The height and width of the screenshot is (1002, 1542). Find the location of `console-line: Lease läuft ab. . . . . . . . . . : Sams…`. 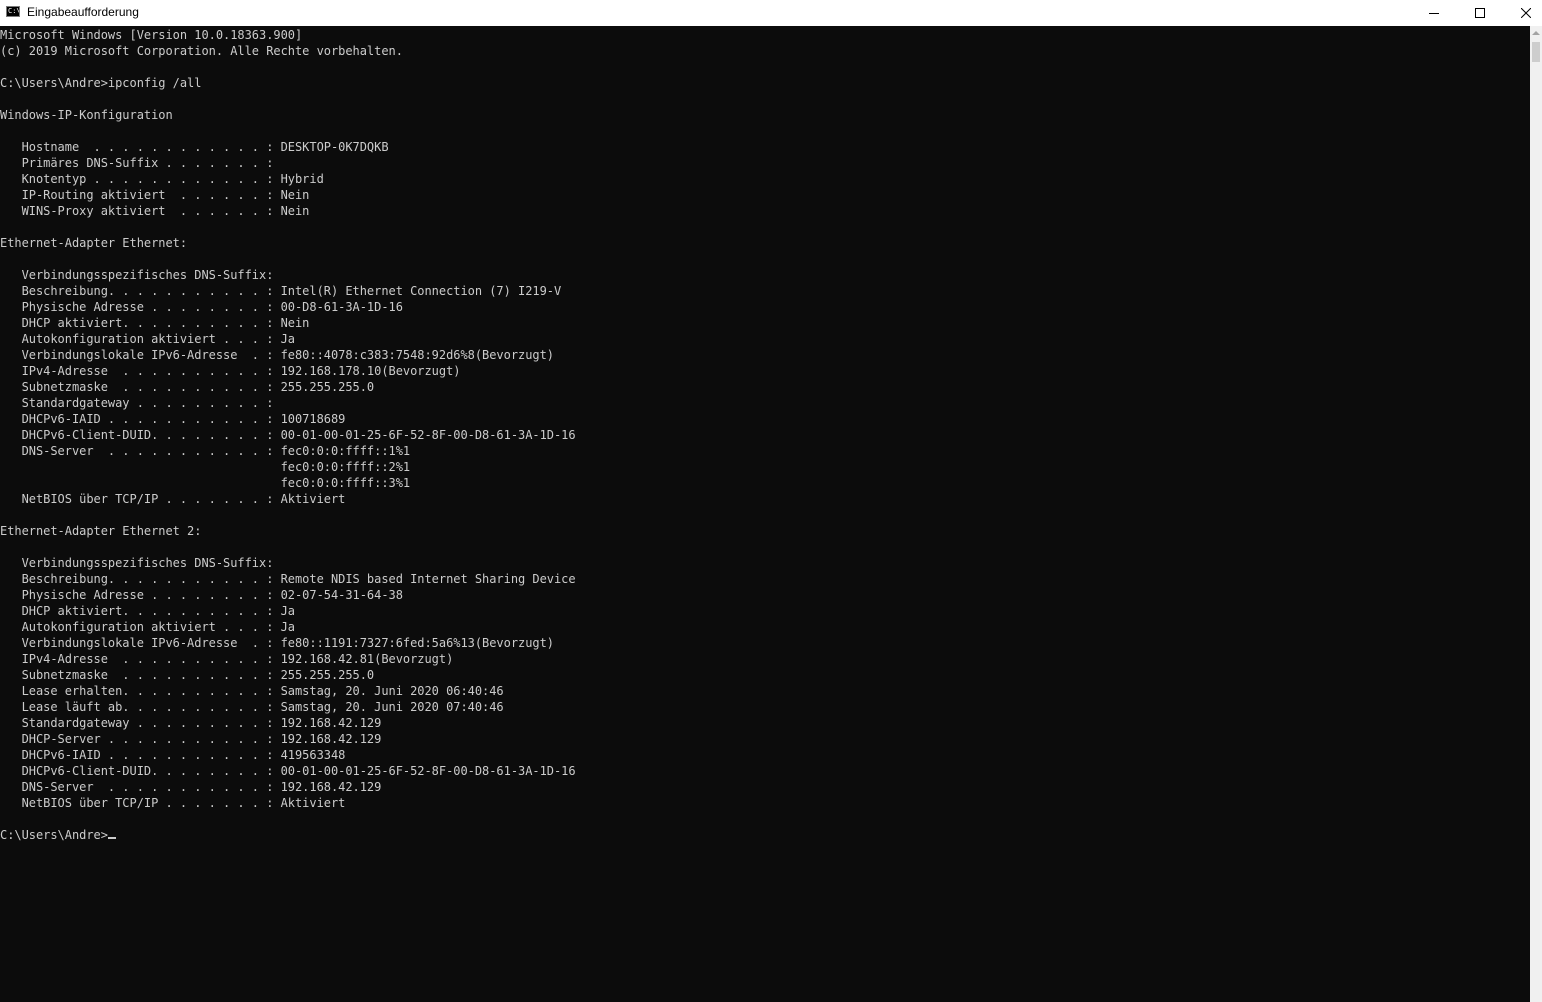

console-line: Lease läuft ab. . . . . . . . . . : Sams… is located at coordinates (252, 707).